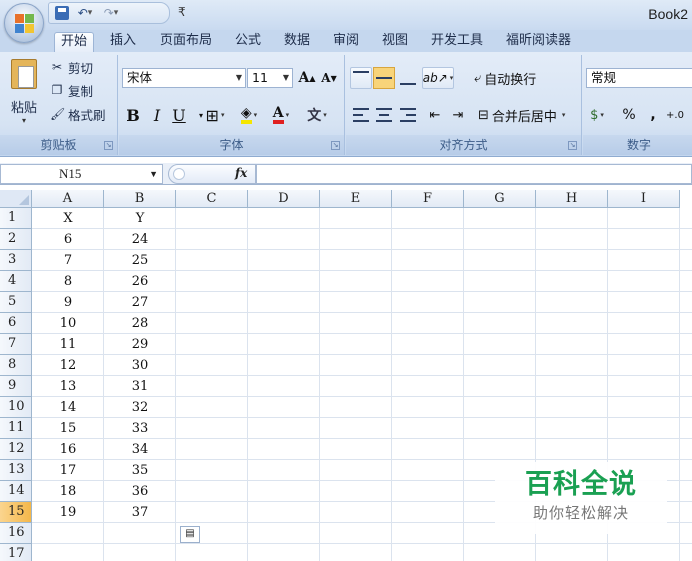 This screenshot has width=692, height=561. What do you see at coordinates (270, 78) in the screenshot?
I see `font-size-combo: 11 ▼` at bounding box center [270, 78].